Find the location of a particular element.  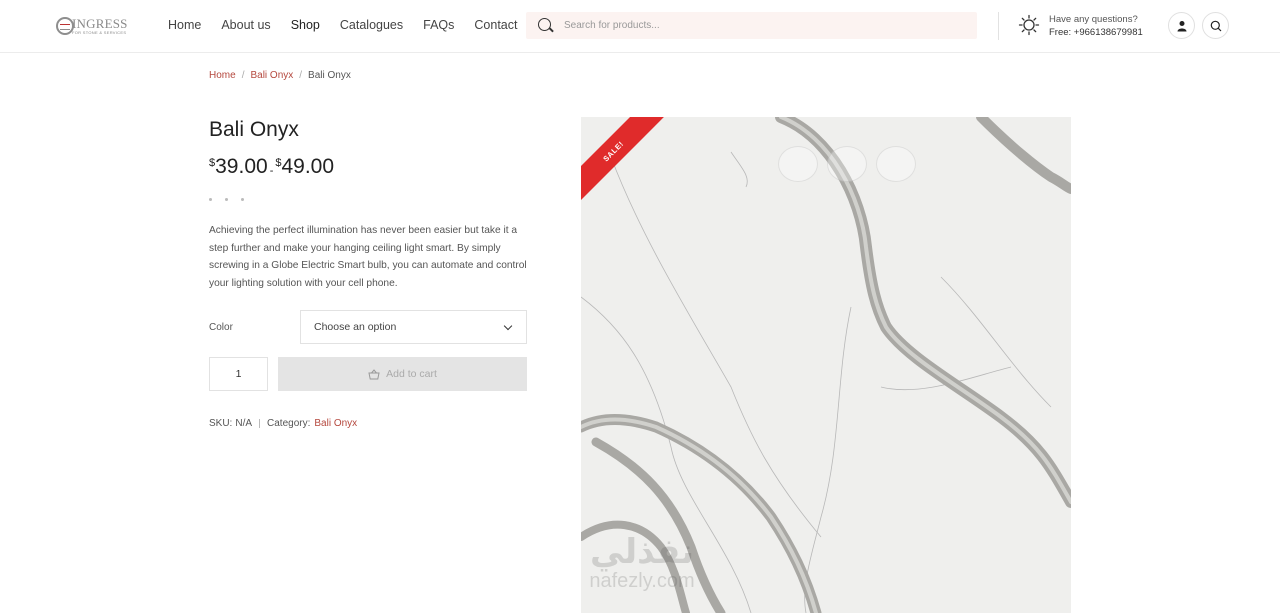

nav-contact: Contact is located at coordinates (495, 25).